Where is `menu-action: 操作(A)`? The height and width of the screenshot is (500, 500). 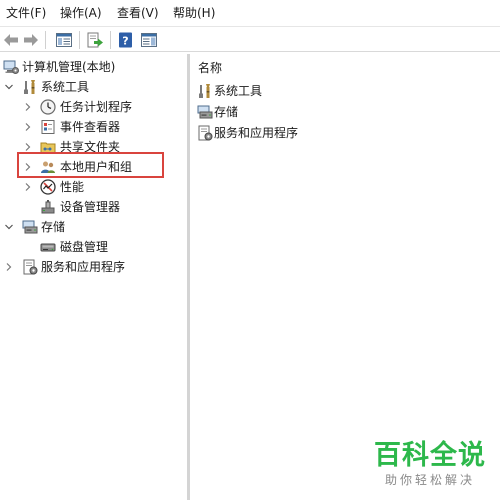 menu-action: 操作(A) is located at coordinates (81, 13).